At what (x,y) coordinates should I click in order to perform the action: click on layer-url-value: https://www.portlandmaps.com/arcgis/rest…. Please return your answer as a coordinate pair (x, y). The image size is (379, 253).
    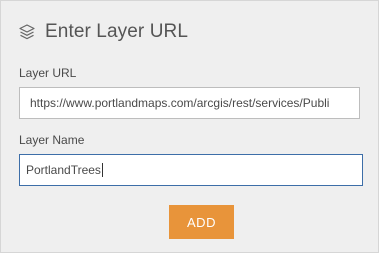
    Looking at the image, I should click on (180, 103).